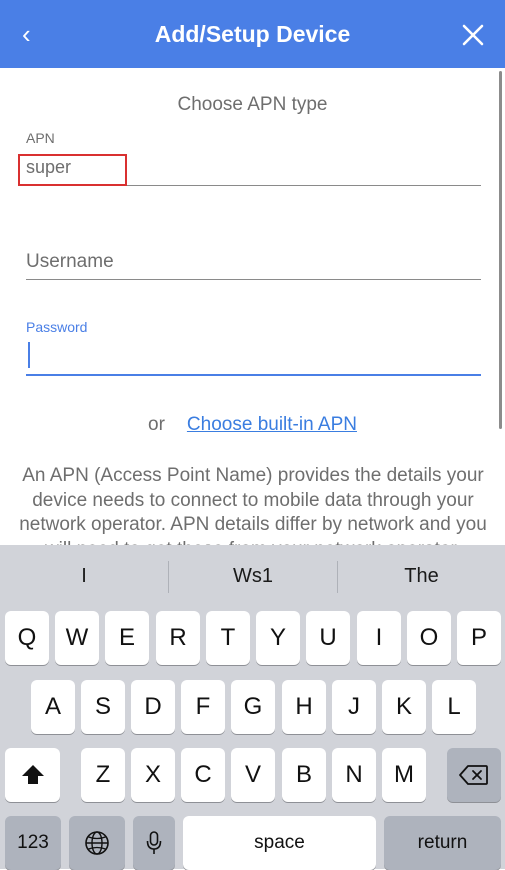  Describe the element at coordinates (70, 262) in the screenshot. I see `username-input: Username` at that location.